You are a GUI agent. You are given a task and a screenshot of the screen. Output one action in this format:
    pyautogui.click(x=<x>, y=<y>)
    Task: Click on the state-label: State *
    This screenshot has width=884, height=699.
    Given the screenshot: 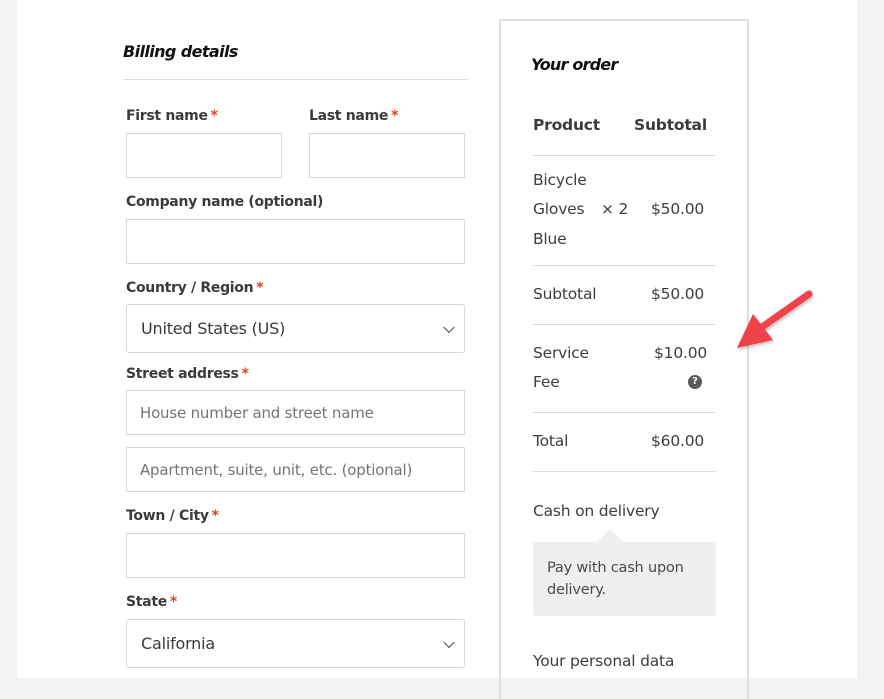 What is the action you would take?
    pyautogui.click(x=151, y=602)
    